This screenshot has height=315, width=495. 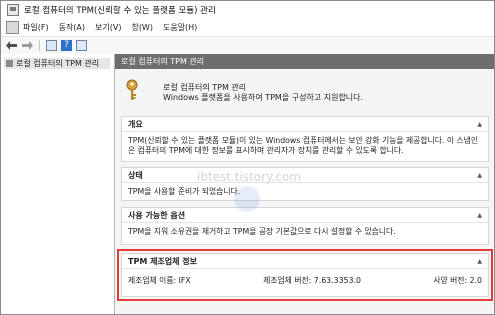 I want to click on tree-item-label: 로컬 컴퓨터의 TPM 관리, so click(x=58, y=63).